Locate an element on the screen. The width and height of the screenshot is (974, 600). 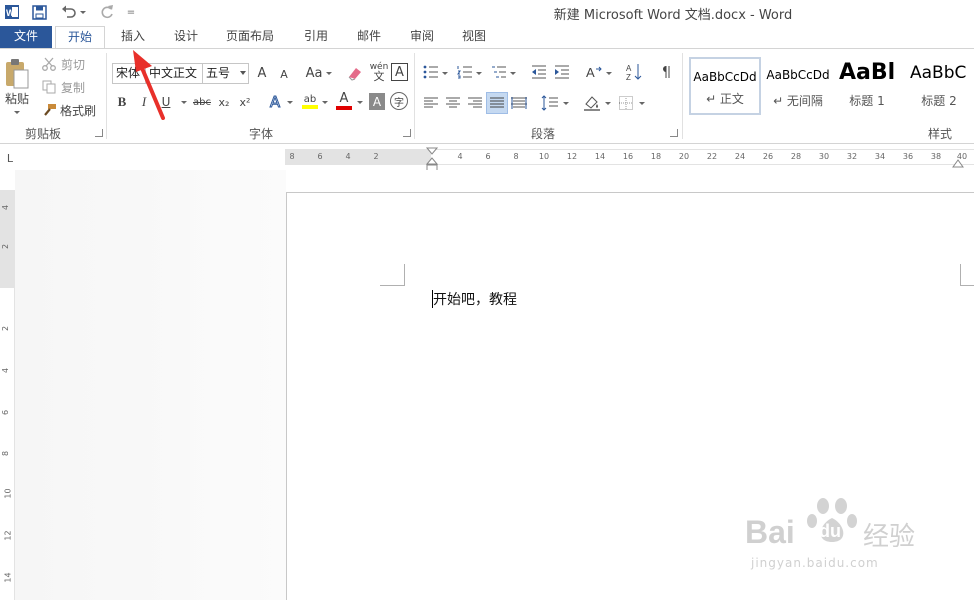
numbering-icon is located at coordinates (465, 72).